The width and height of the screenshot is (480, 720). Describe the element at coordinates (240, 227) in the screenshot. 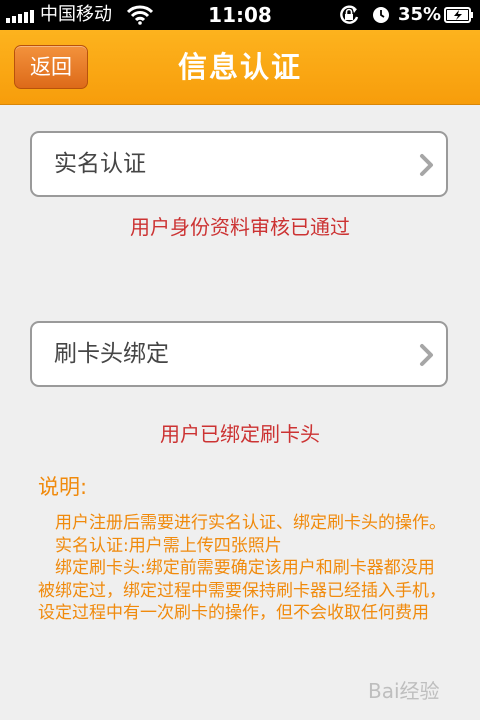

I see `verification-status: 用户身份资料审核已通过` at that location.